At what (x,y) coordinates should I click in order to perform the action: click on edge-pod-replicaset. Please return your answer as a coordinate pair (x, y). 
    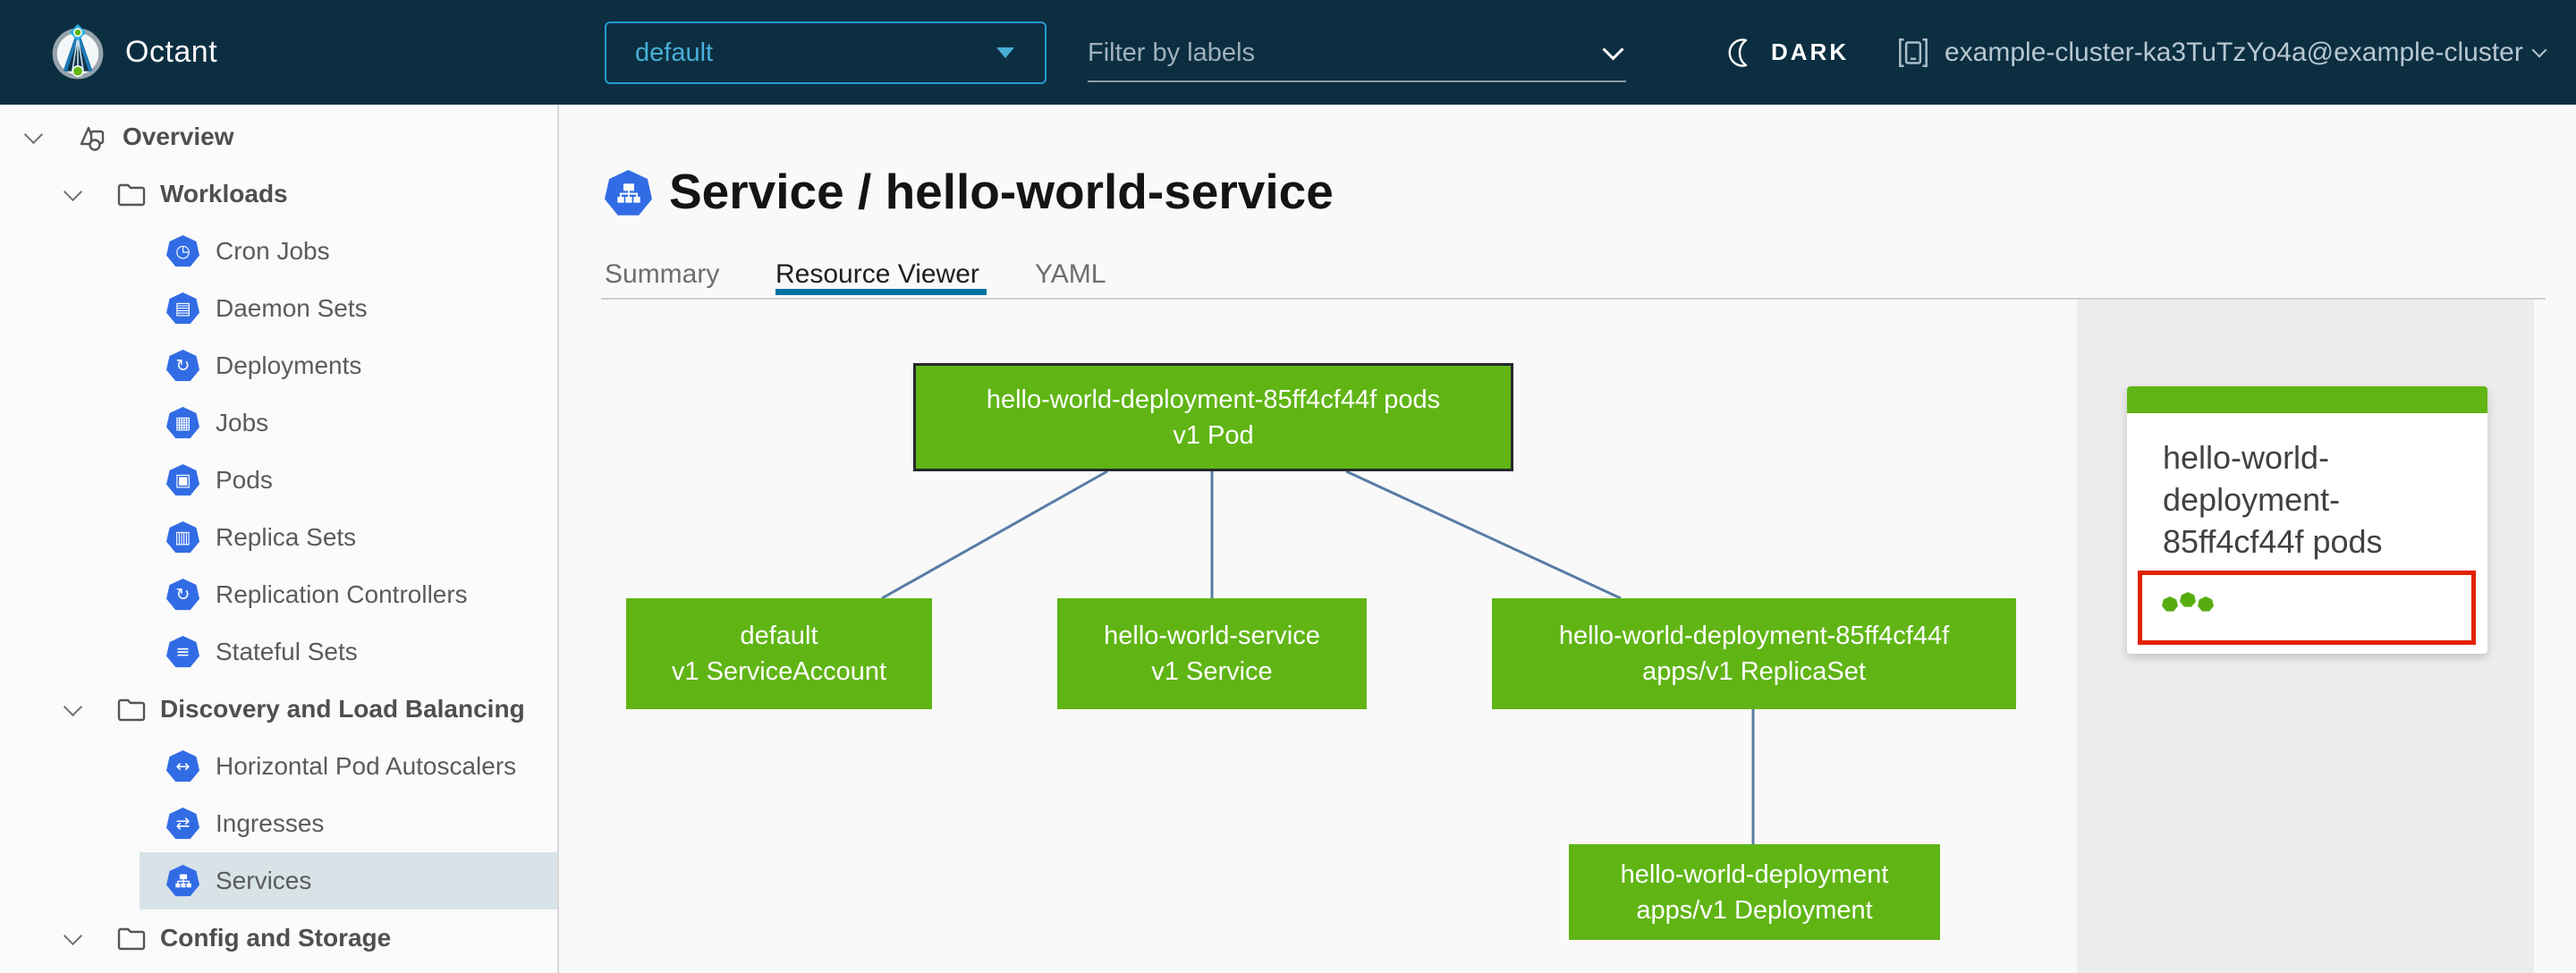
    Looking at the image, I should click on (1483, 535).